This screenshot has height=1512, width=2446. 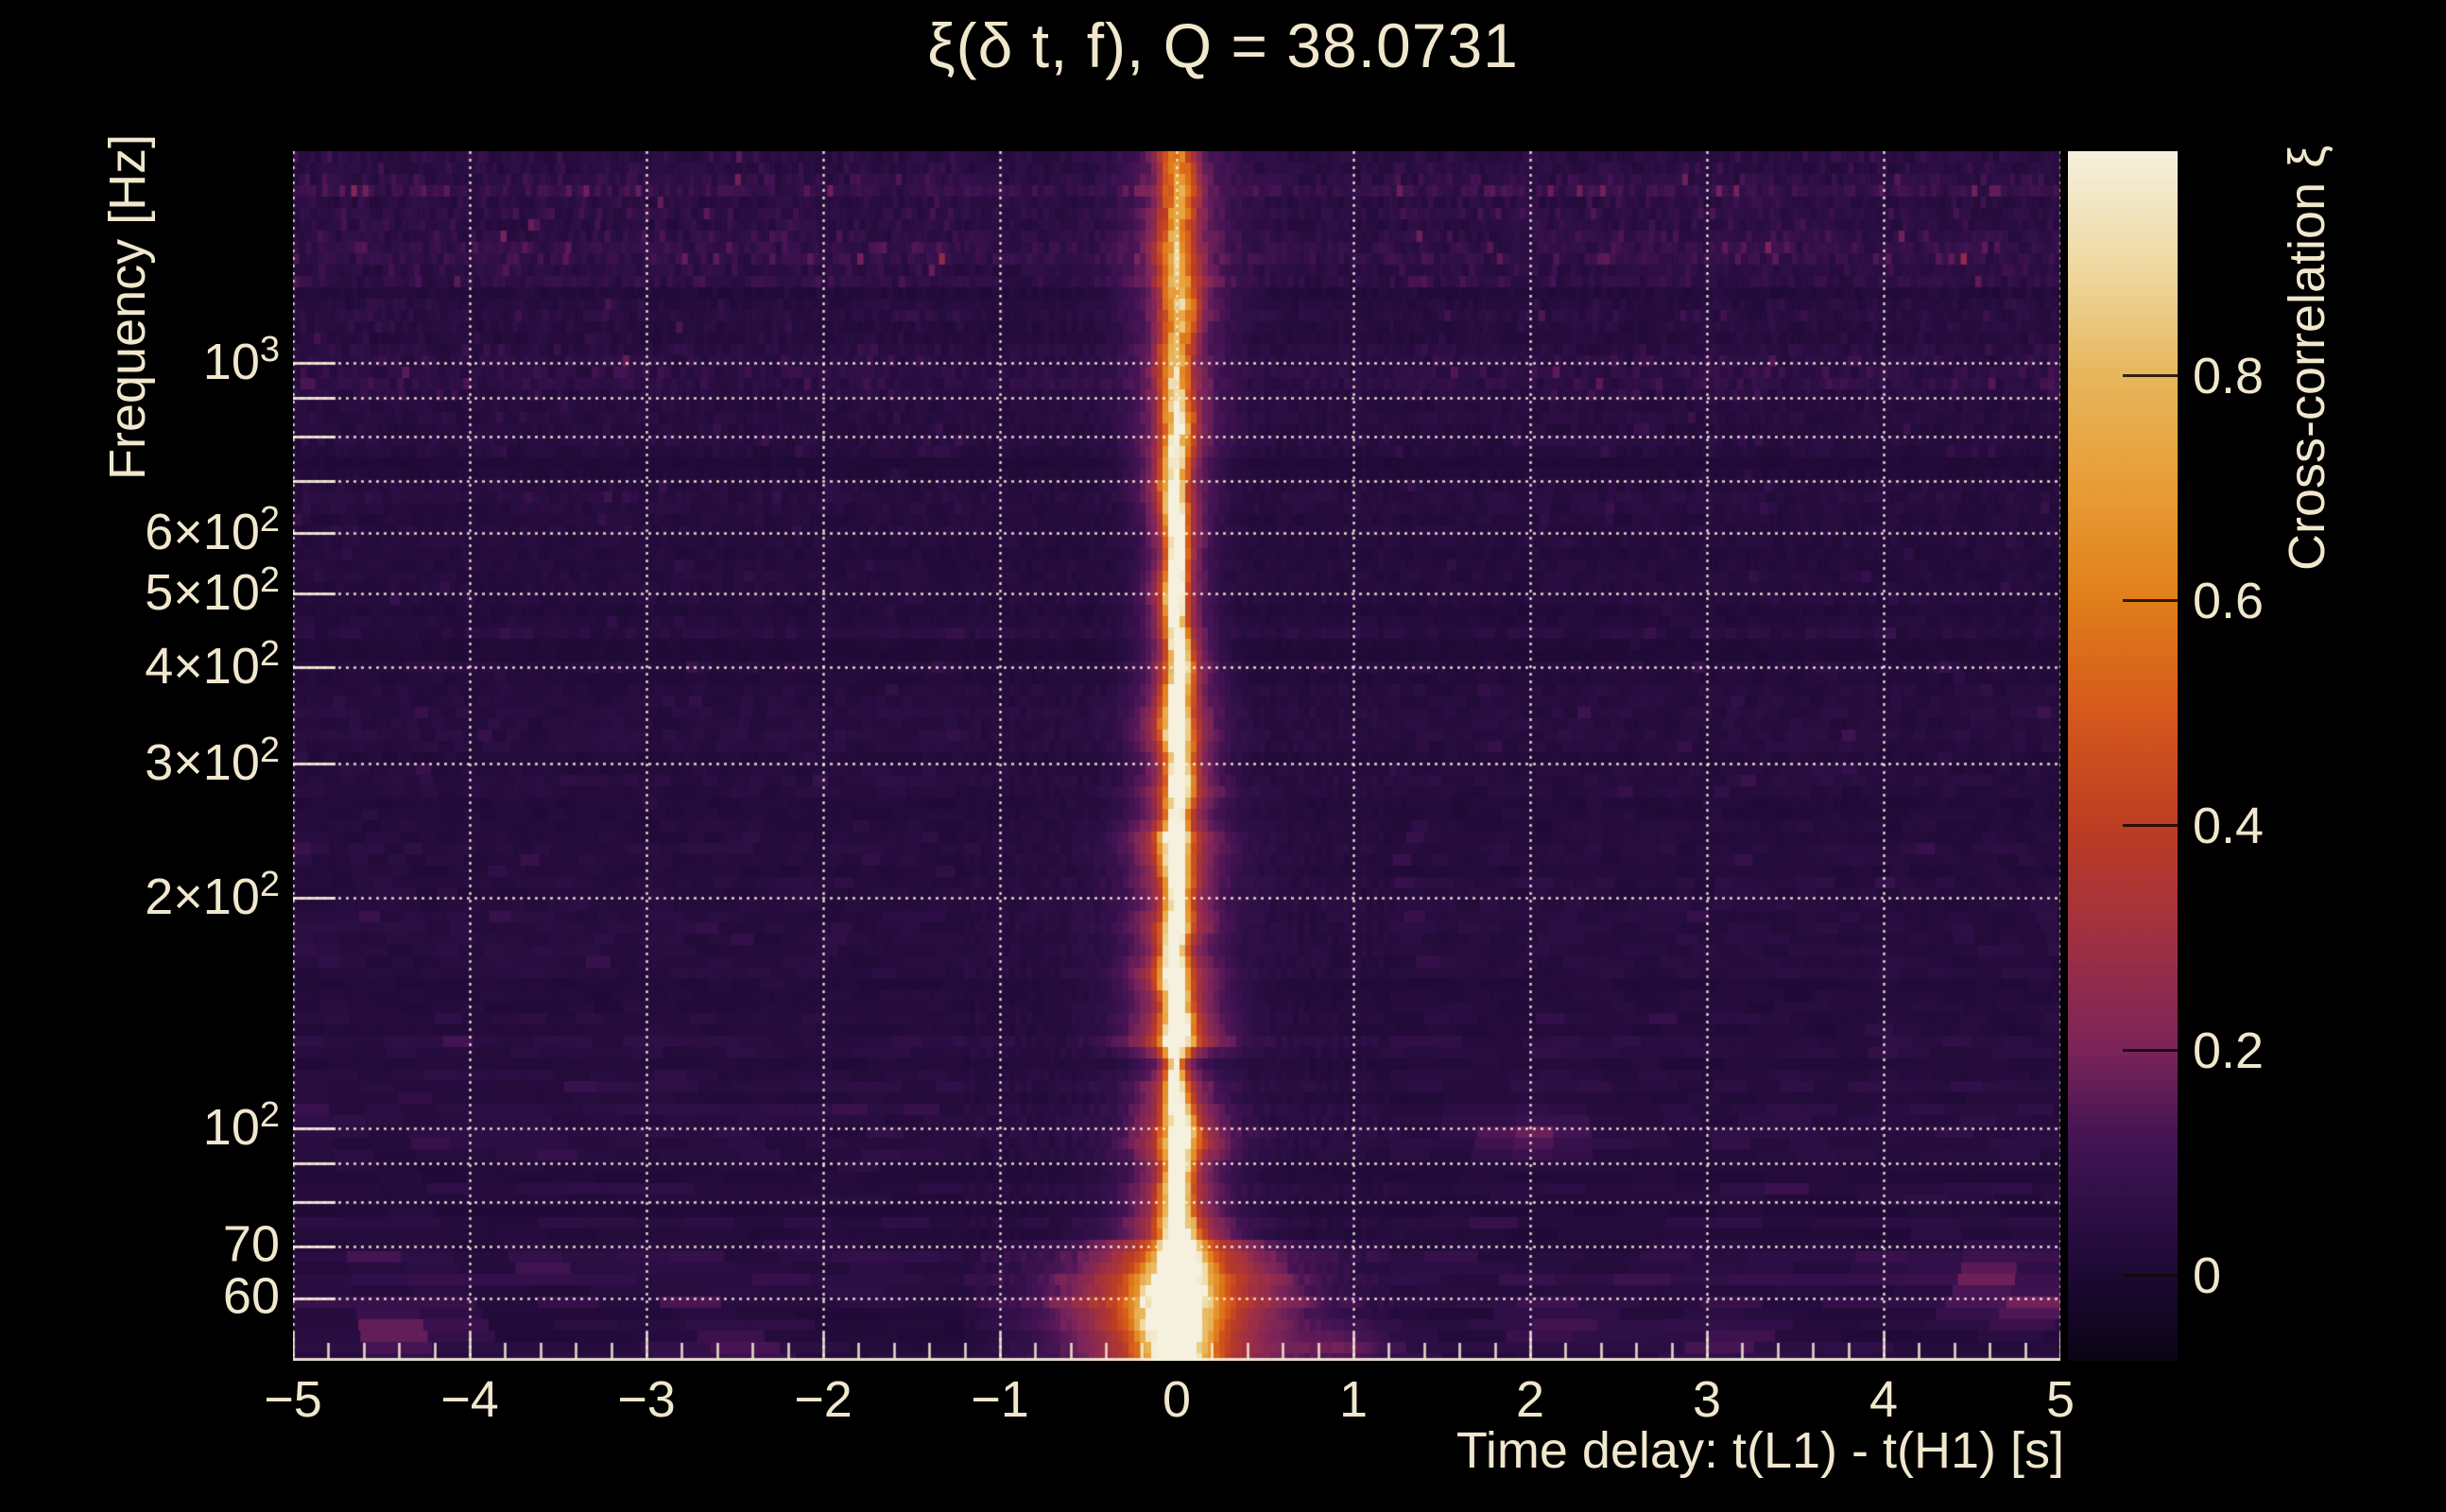 What do you see at coordinates (2123, 756) in the screenshot?
I see `colorbar` at bounding box center [2123, 756].